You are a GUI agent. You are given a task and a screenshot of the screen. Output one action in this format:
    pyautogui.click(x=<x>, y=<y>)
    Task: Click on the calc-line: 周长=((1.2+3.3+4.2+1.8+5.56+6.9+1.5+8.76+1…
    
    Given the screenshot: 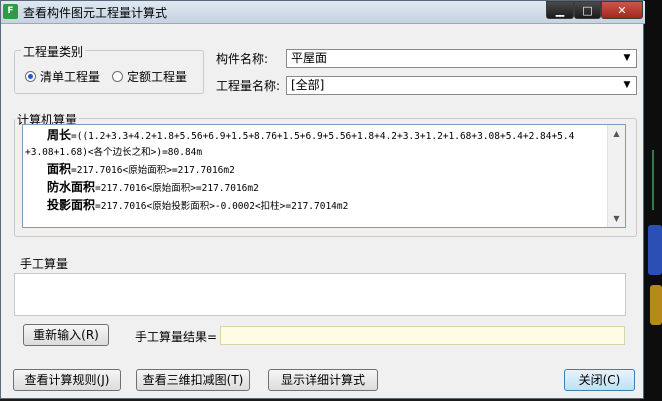 What is the action you would take?
    pyautogui.click(x=316, y=136)
    